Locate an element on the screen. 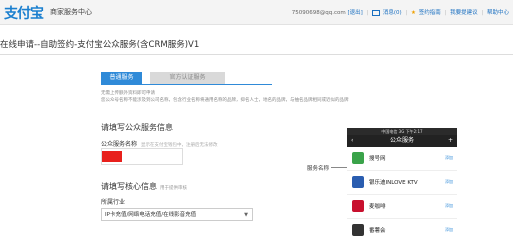 This screenshot has width=513, height=241. help-center-link: 帮助中心 is located at coordinates (498, 13).